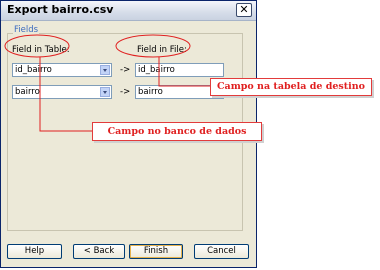 This screenshot has height=270, width=380. Describe the element at coordinates (291, 87) in the screenshot. I see `callout-destination: Campo na tabela de destino` at that location.